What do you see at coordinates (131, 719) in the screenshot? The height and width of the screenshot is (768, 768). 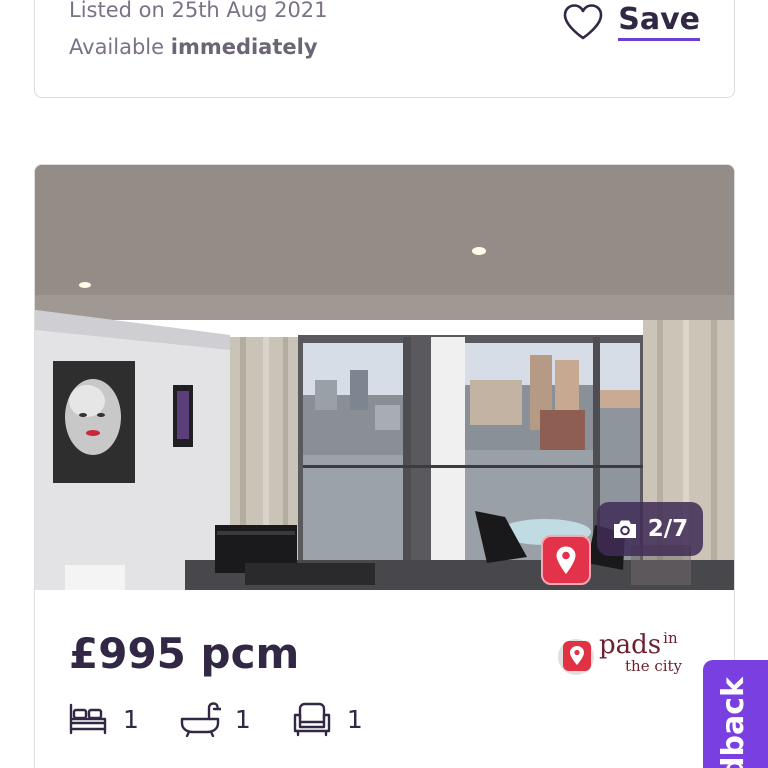 I see `bedroom-count: 1` at bounding box center [131, 719].